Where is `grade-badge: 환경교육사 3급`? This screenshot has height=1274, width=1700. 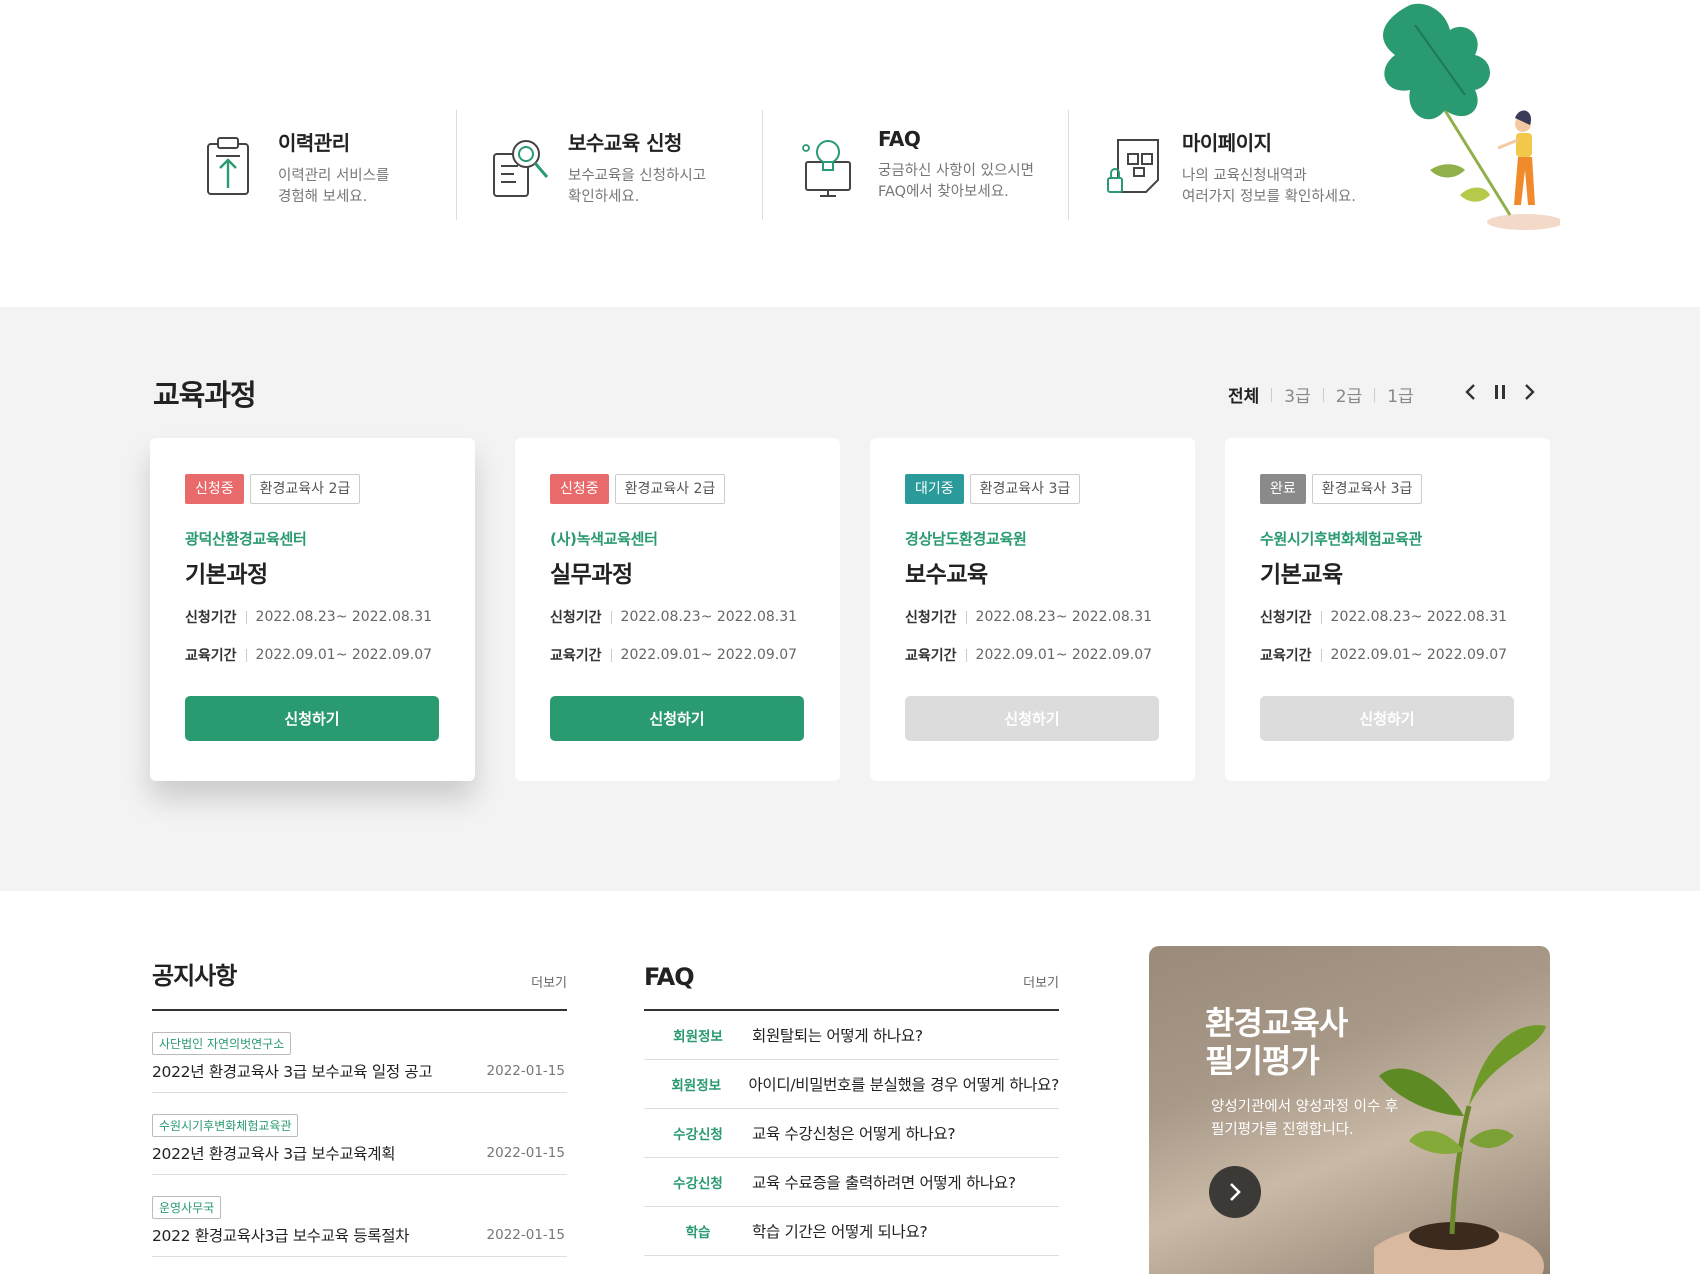 grade-badge: 환경교육사 3급 is located at coordinates (1367, 489).